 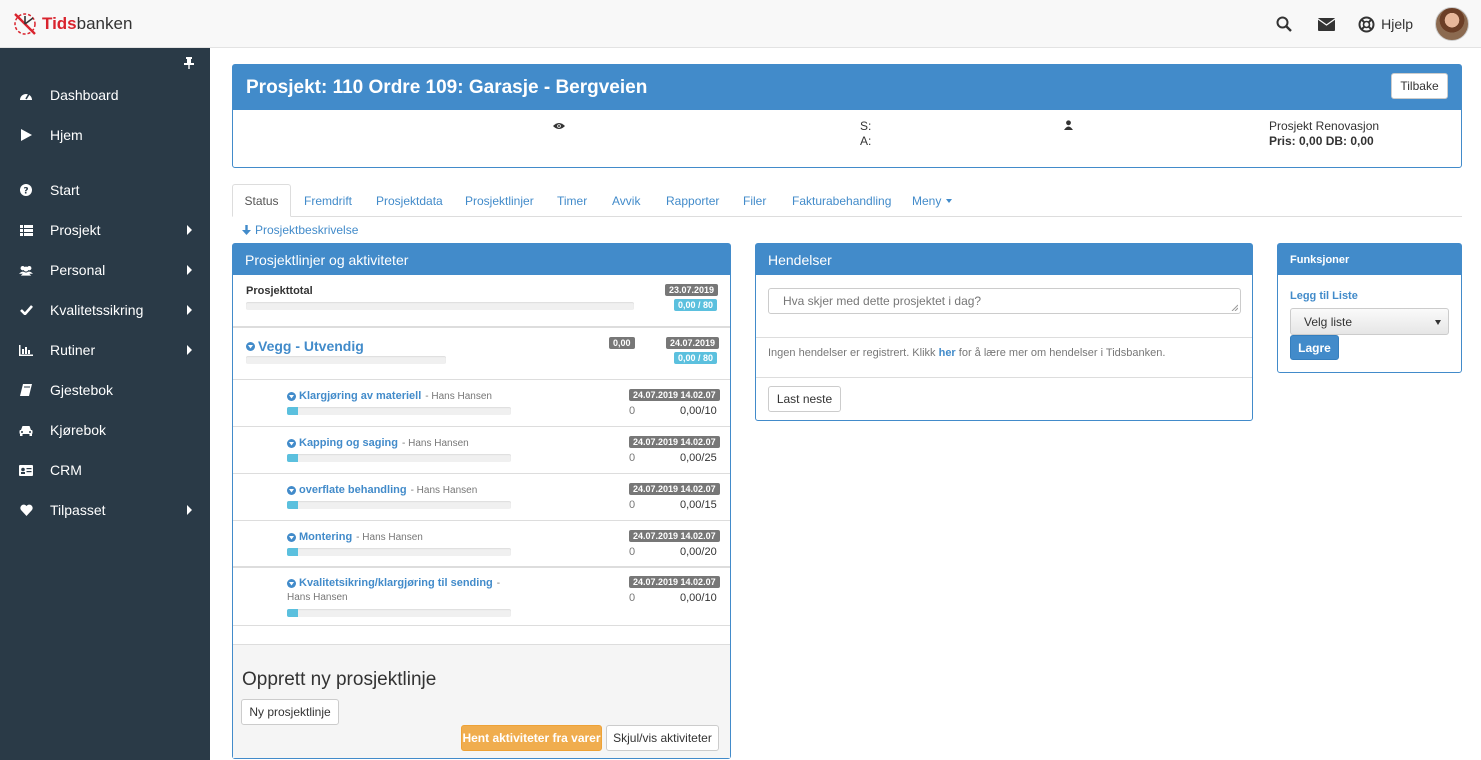 I want to click on activity-title-link: Kapping og saging - Hans Hansen, so click(x=378, y=443).